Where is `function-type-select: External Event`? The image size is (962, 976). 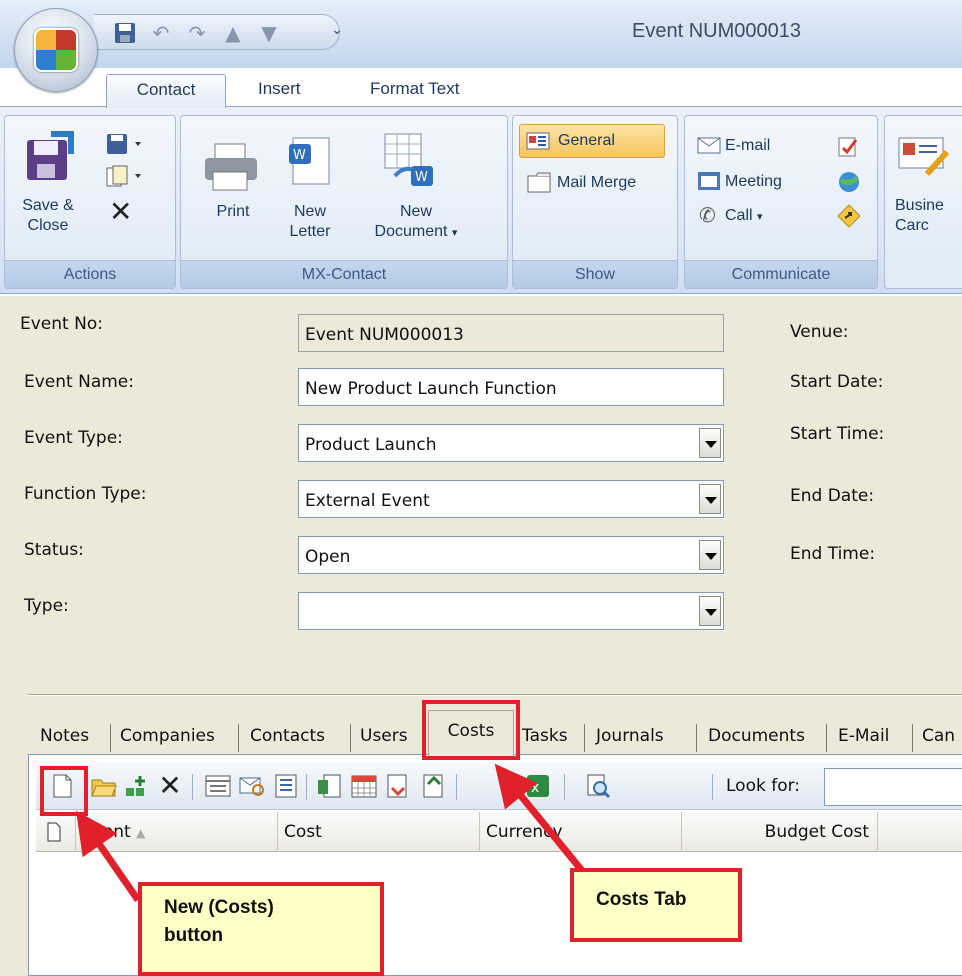 function-type-select: External Event is located at coordinates (511, 499).